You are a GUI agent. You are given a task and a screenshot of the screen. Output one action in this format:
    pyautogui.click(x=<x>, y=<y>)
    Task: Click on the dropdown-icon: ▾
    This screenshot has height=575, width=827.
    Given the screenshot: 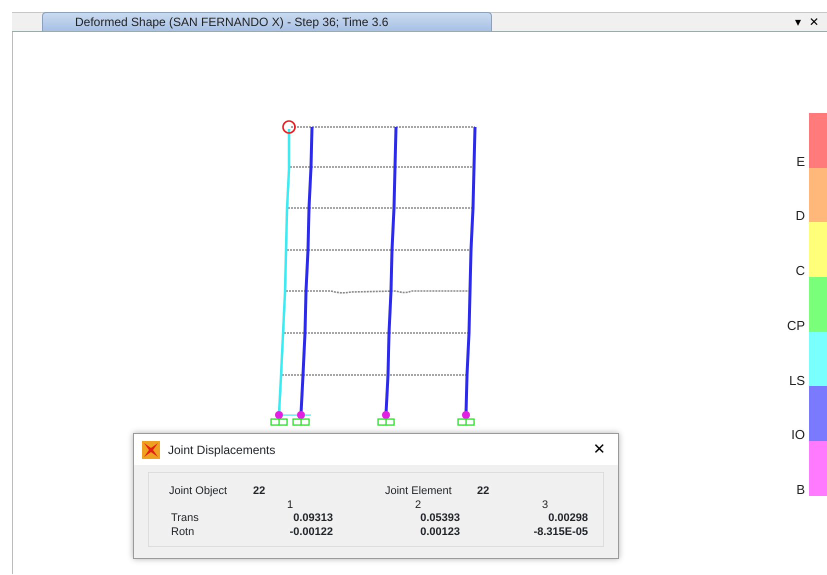 What is the action you would take?
    pyautogui.click(x=798, y=22)
    